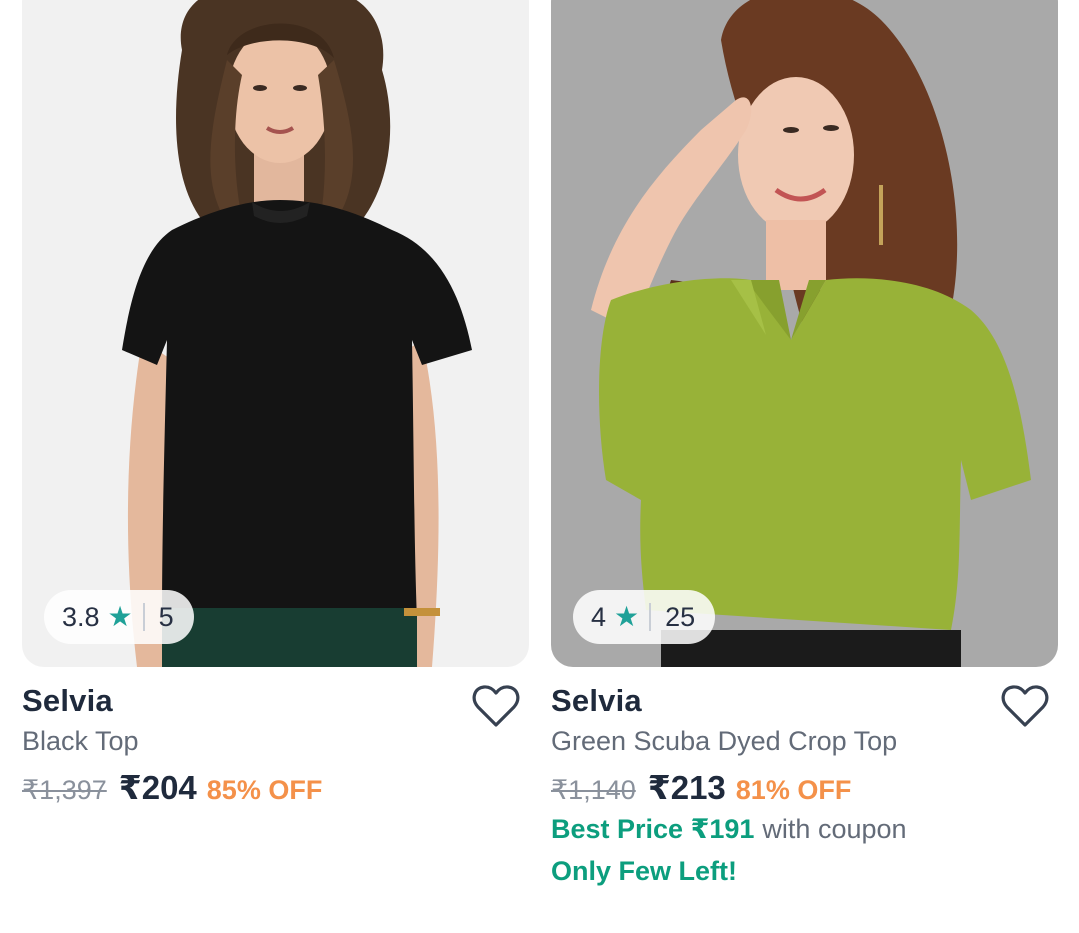 The width and height of the screenshot is (1079, 933). Describe the element at coordinates (834, 829) in the screenshot. I see `coupon-suffix: with coupon` at that location.